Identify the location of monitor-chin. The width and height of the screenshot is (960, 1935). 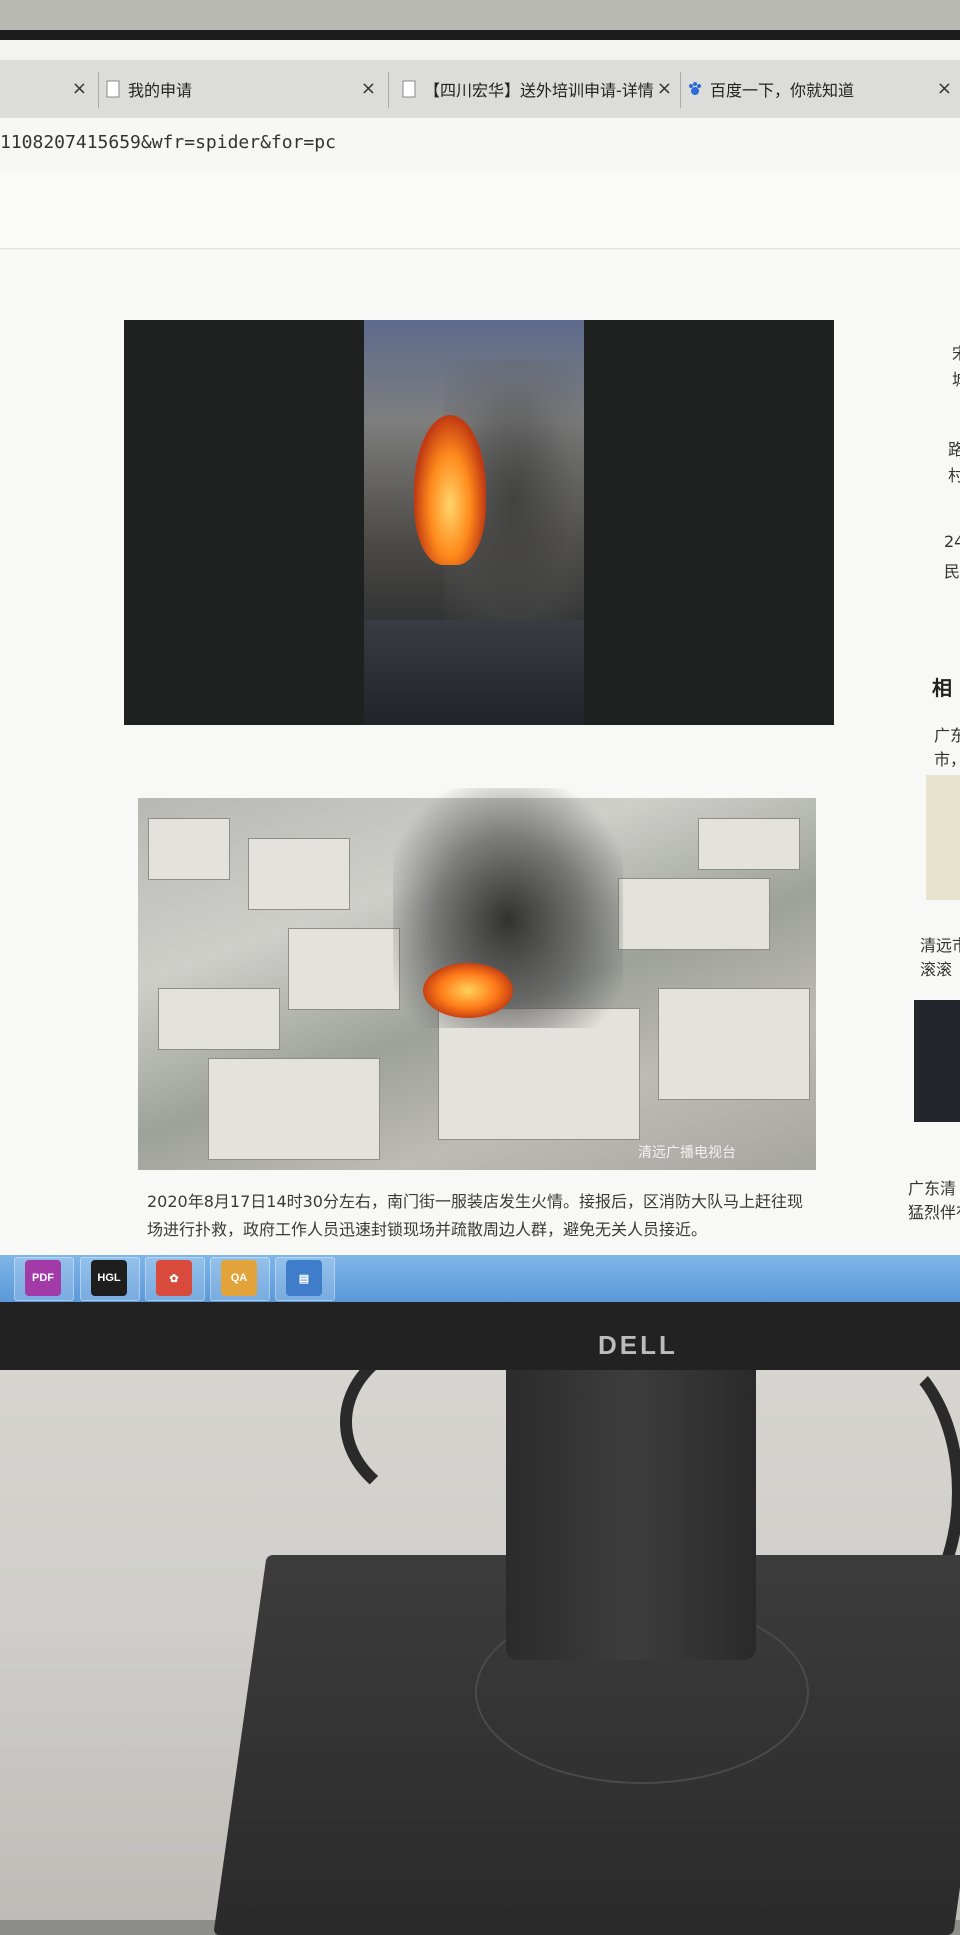
(480, 1335).